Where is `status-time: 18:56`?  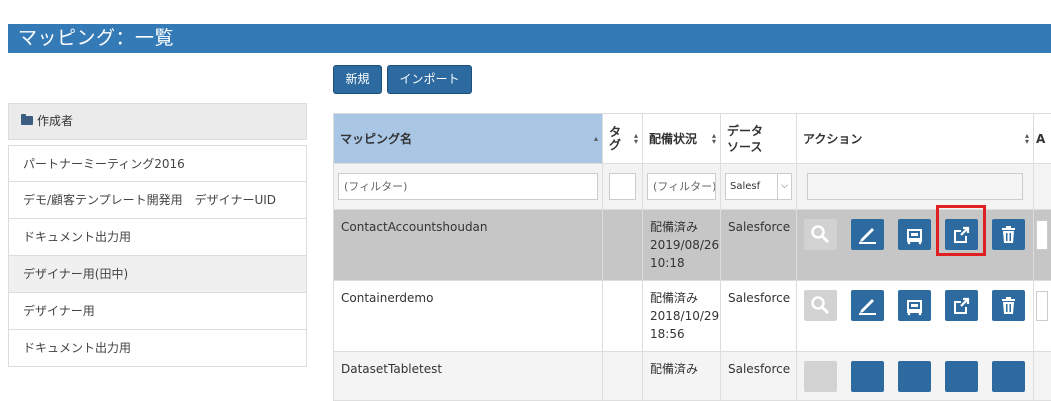 status-time: 18:56 is located at coordinates (681, 334).